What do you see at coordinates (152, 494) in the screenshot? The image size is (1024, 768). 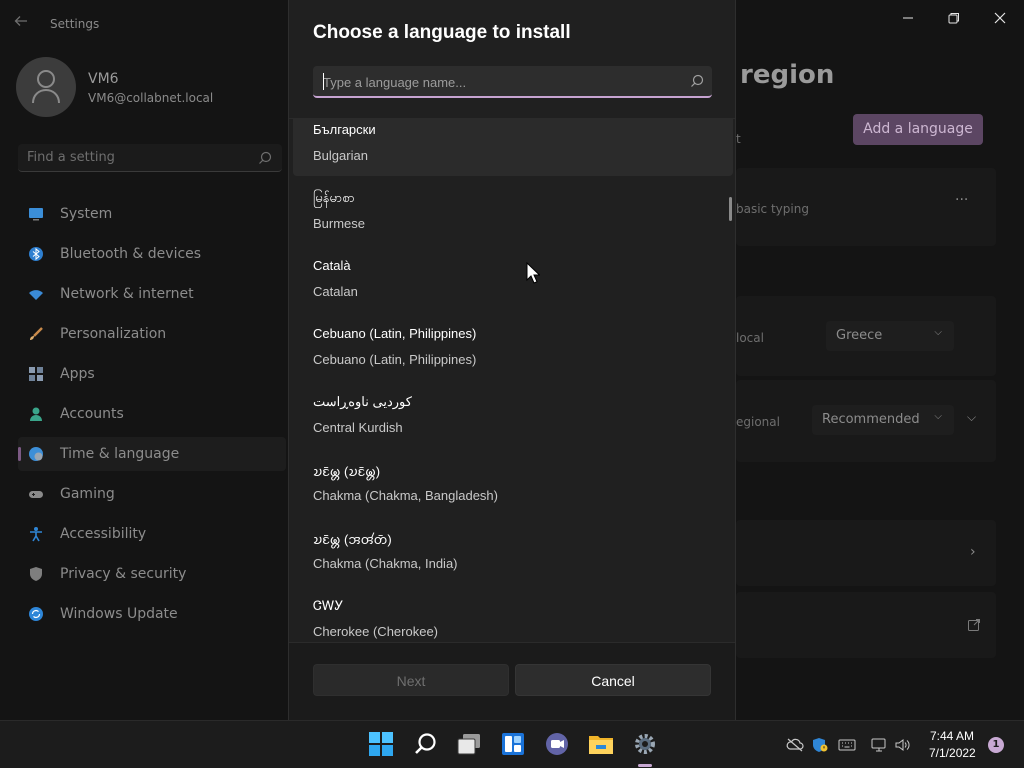 I see `sidebar-item-gaming: Gaming` at bounding box center [152, 494].